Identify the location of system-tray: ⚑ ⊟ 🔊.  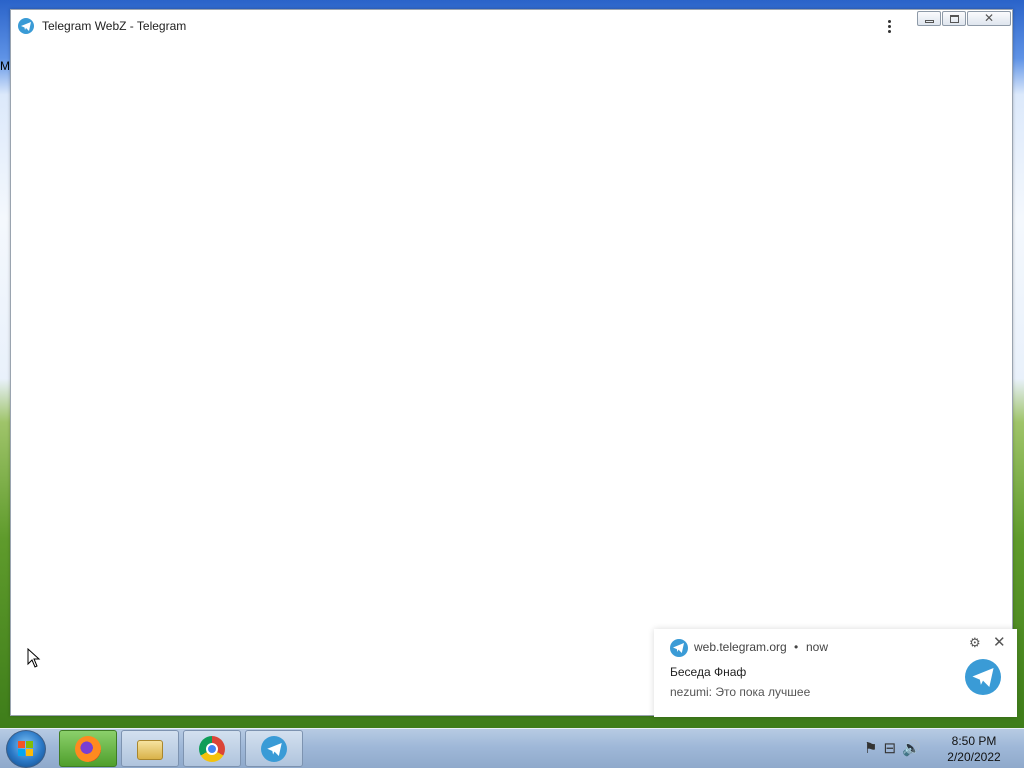
(892, 749).